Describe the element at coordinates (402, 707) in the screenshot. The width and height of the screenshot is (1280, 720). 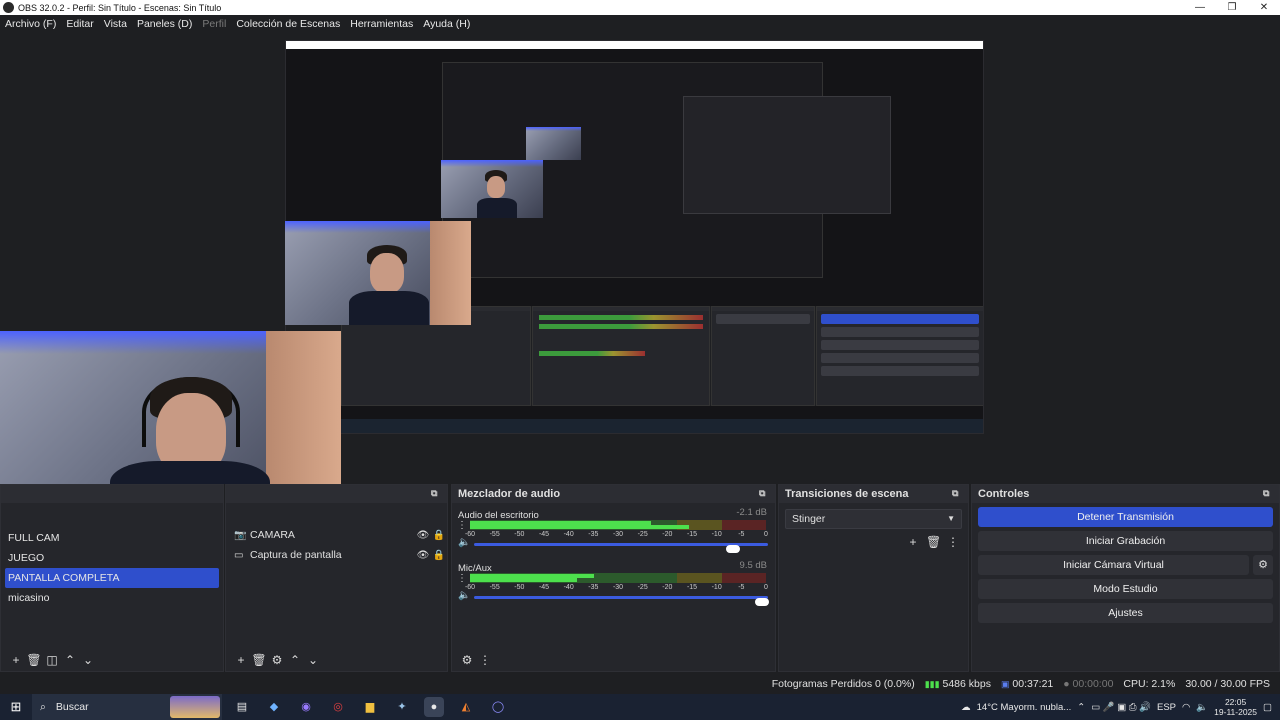
I see `steam-icon: ✦` at that location.